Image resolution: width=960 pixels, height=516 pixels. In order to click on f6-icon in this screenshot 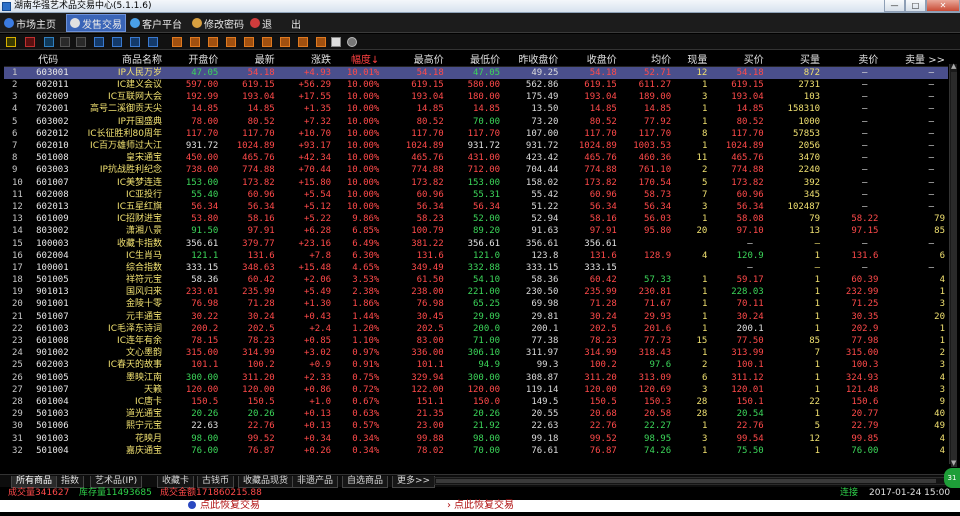, I will do `click(249, 42)`.